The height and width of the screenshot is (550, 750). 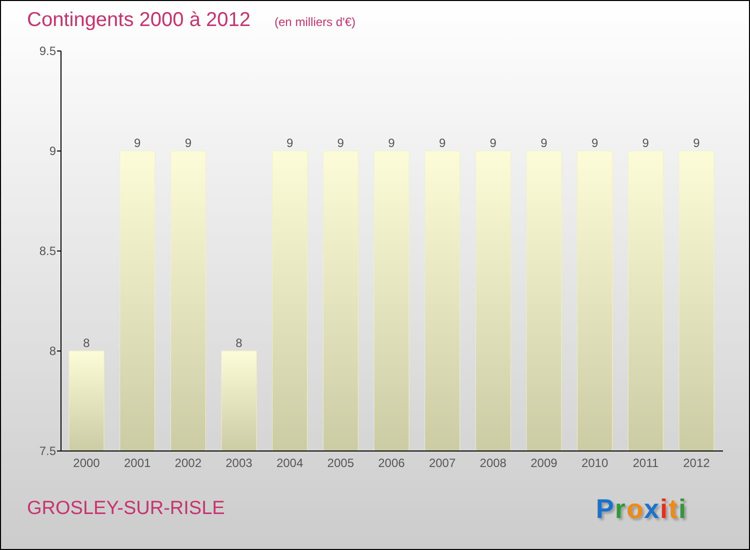 What do you see at coordinates (391, 463) in the screenshot?
I see `x-tick-label: 2006` at bounding box center [391, 463].